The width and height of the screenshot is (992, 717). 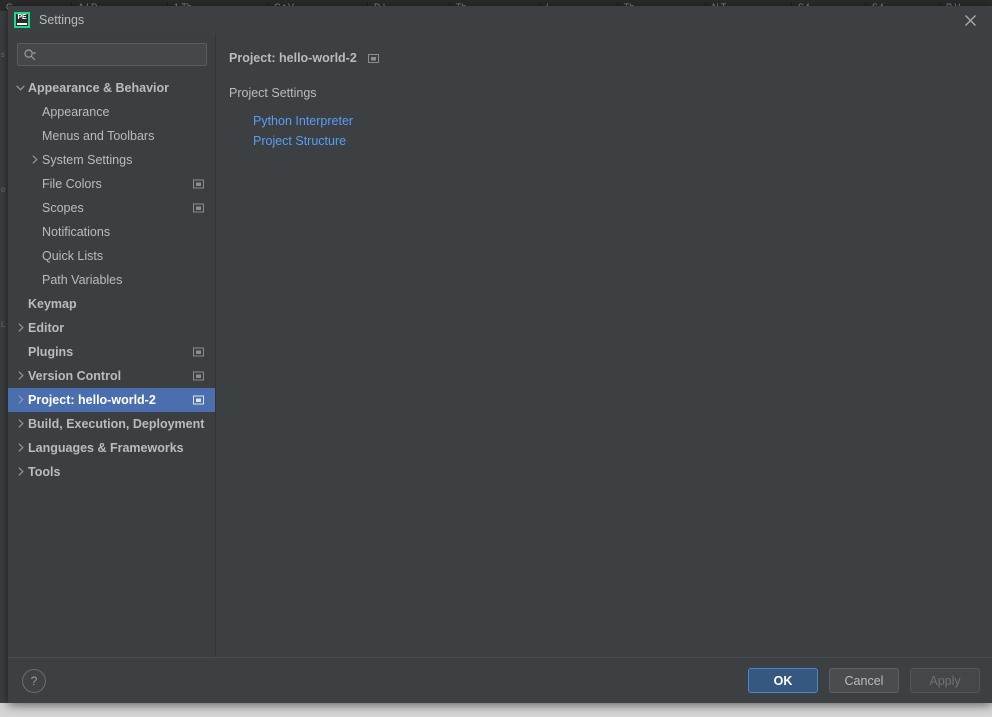 I want to click on sidebar-item-label: Version Control, so click(x=75, y=376).